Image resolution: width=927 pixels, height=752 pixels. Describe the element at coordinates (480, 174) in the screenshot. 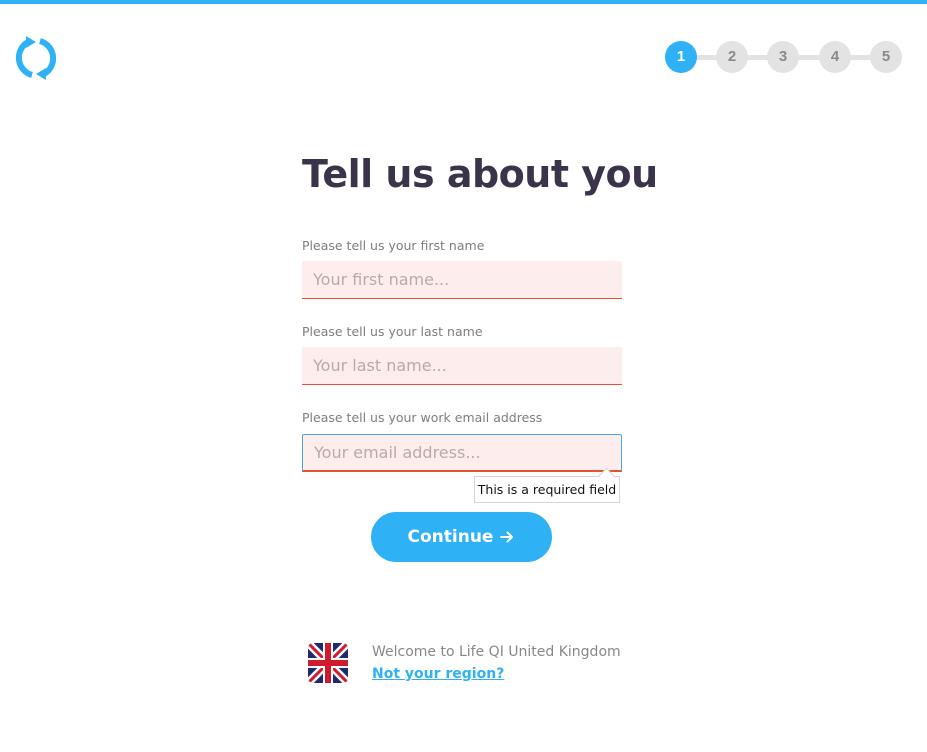

I see `page-title: Tell us about you` at that location.